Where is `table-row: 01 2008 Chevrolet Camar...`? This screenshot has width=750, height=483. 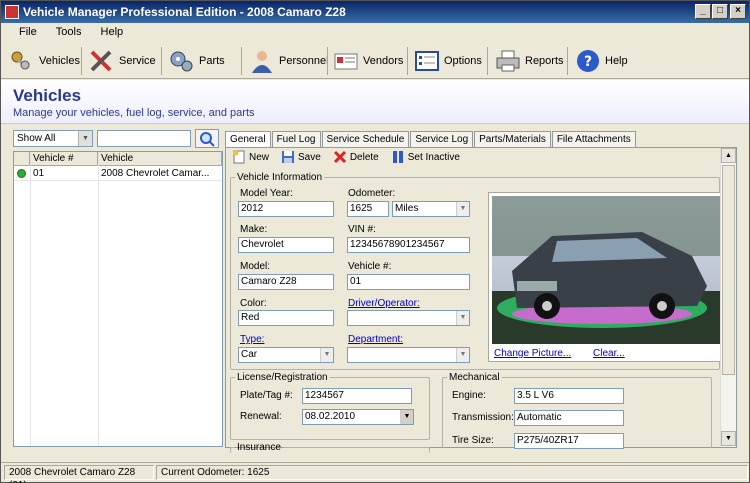 table-row: 01 2008 Chevrolet Camar... is located at coordinates (118, 174).